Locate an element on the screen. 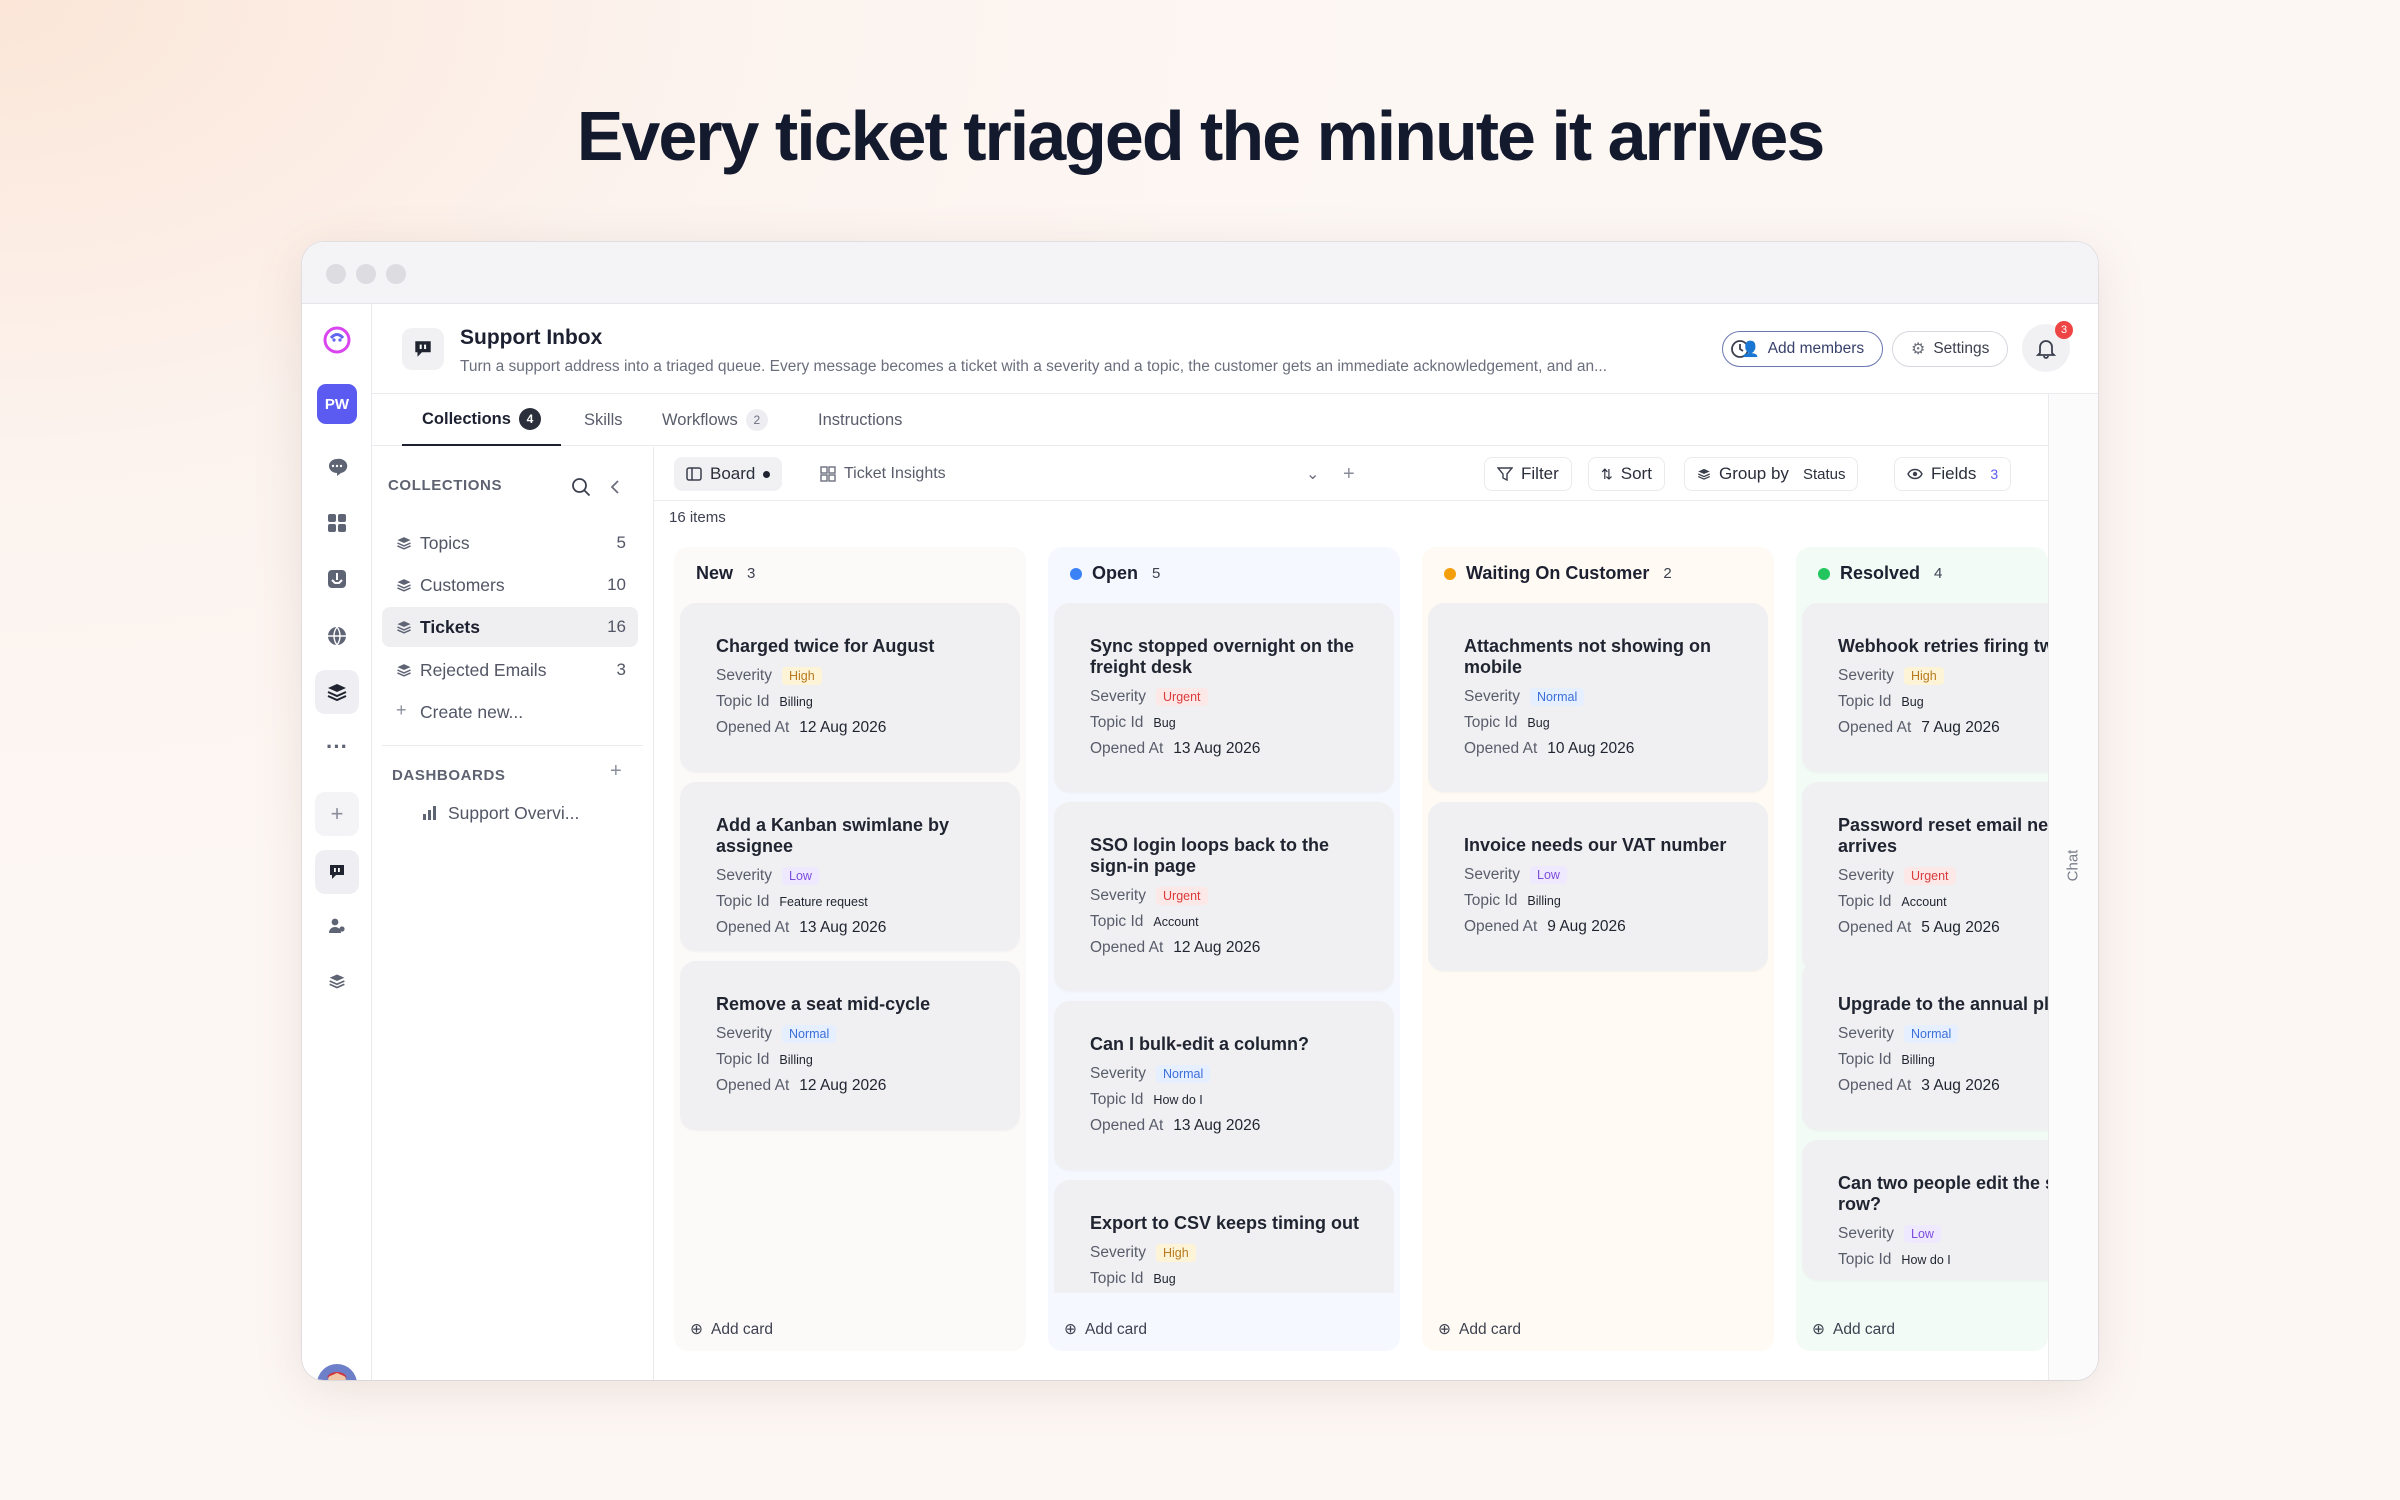 This screenshot has height=1500, width=2400. chat-panel-toggle: Chat is located at coordinates (2073, 887).